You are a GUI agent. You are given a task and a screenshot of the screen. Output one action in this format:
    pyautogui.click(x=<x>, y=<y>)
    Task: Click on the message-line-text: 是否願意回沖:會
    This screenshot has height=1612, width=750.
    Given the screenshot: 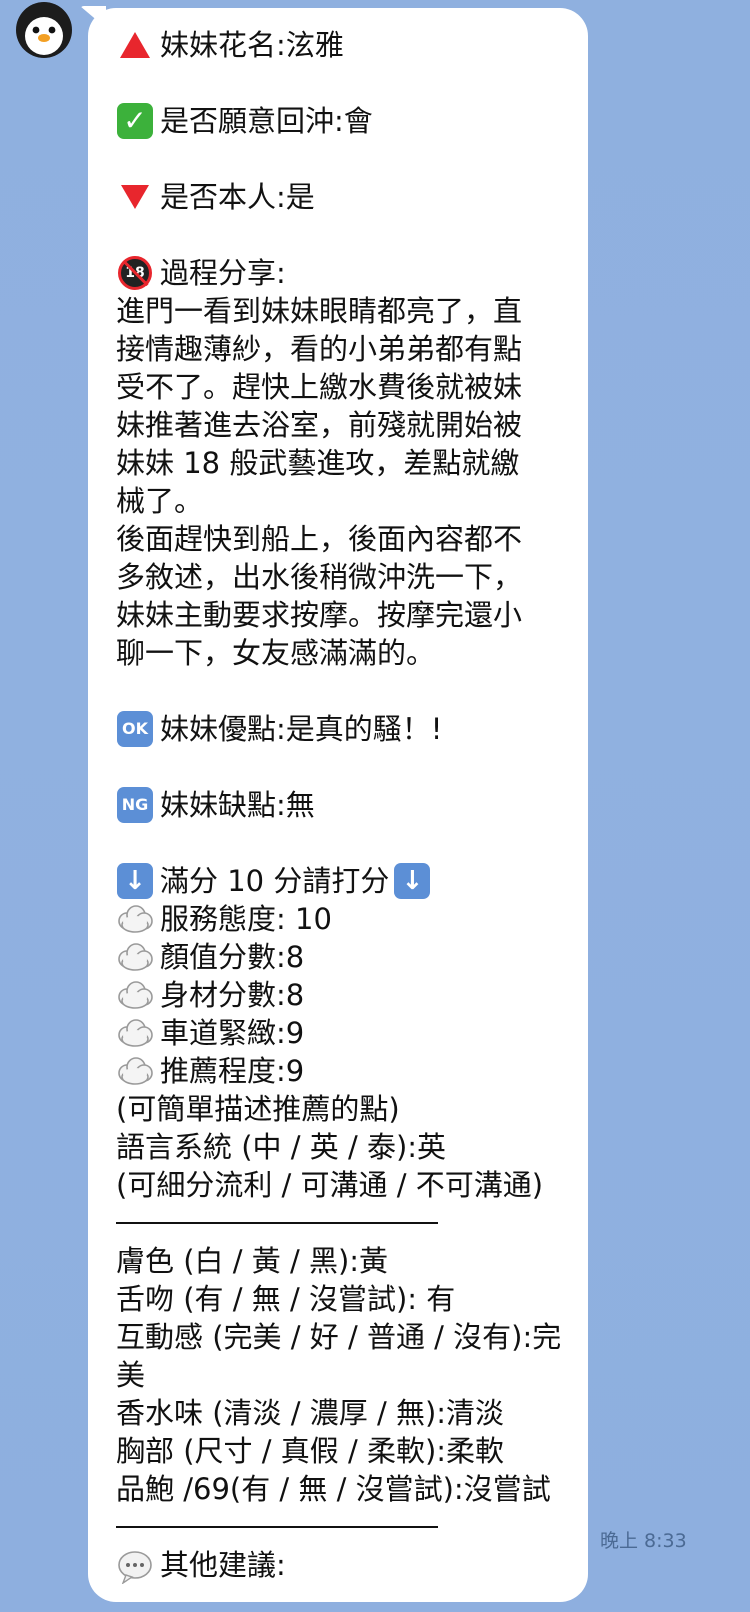 What is the action you would take?
    pyautogui.click(x=266, y=121)
    